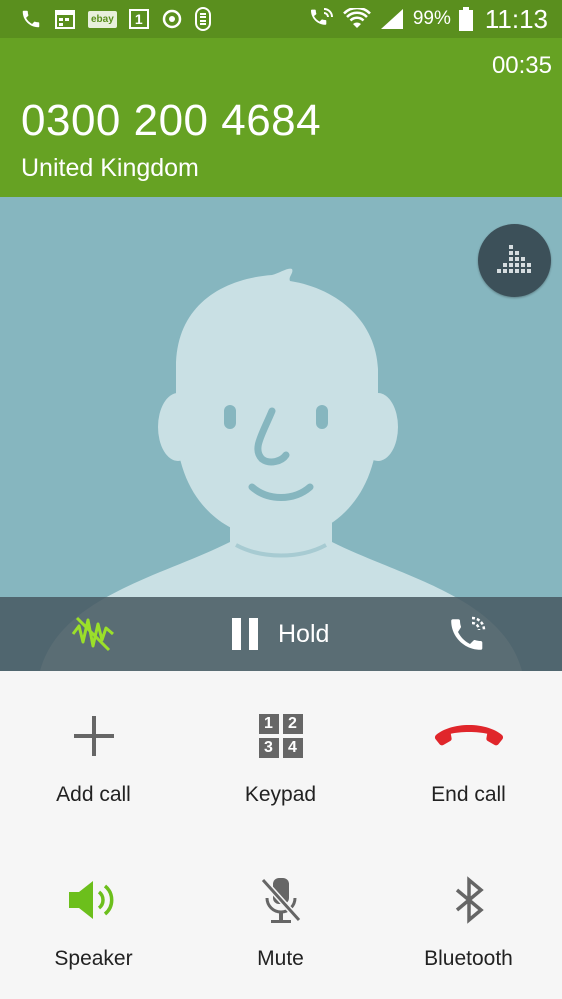 The height and width of the screenshot is (999, 562). I want to click on ee-icon, so click(202, 19).